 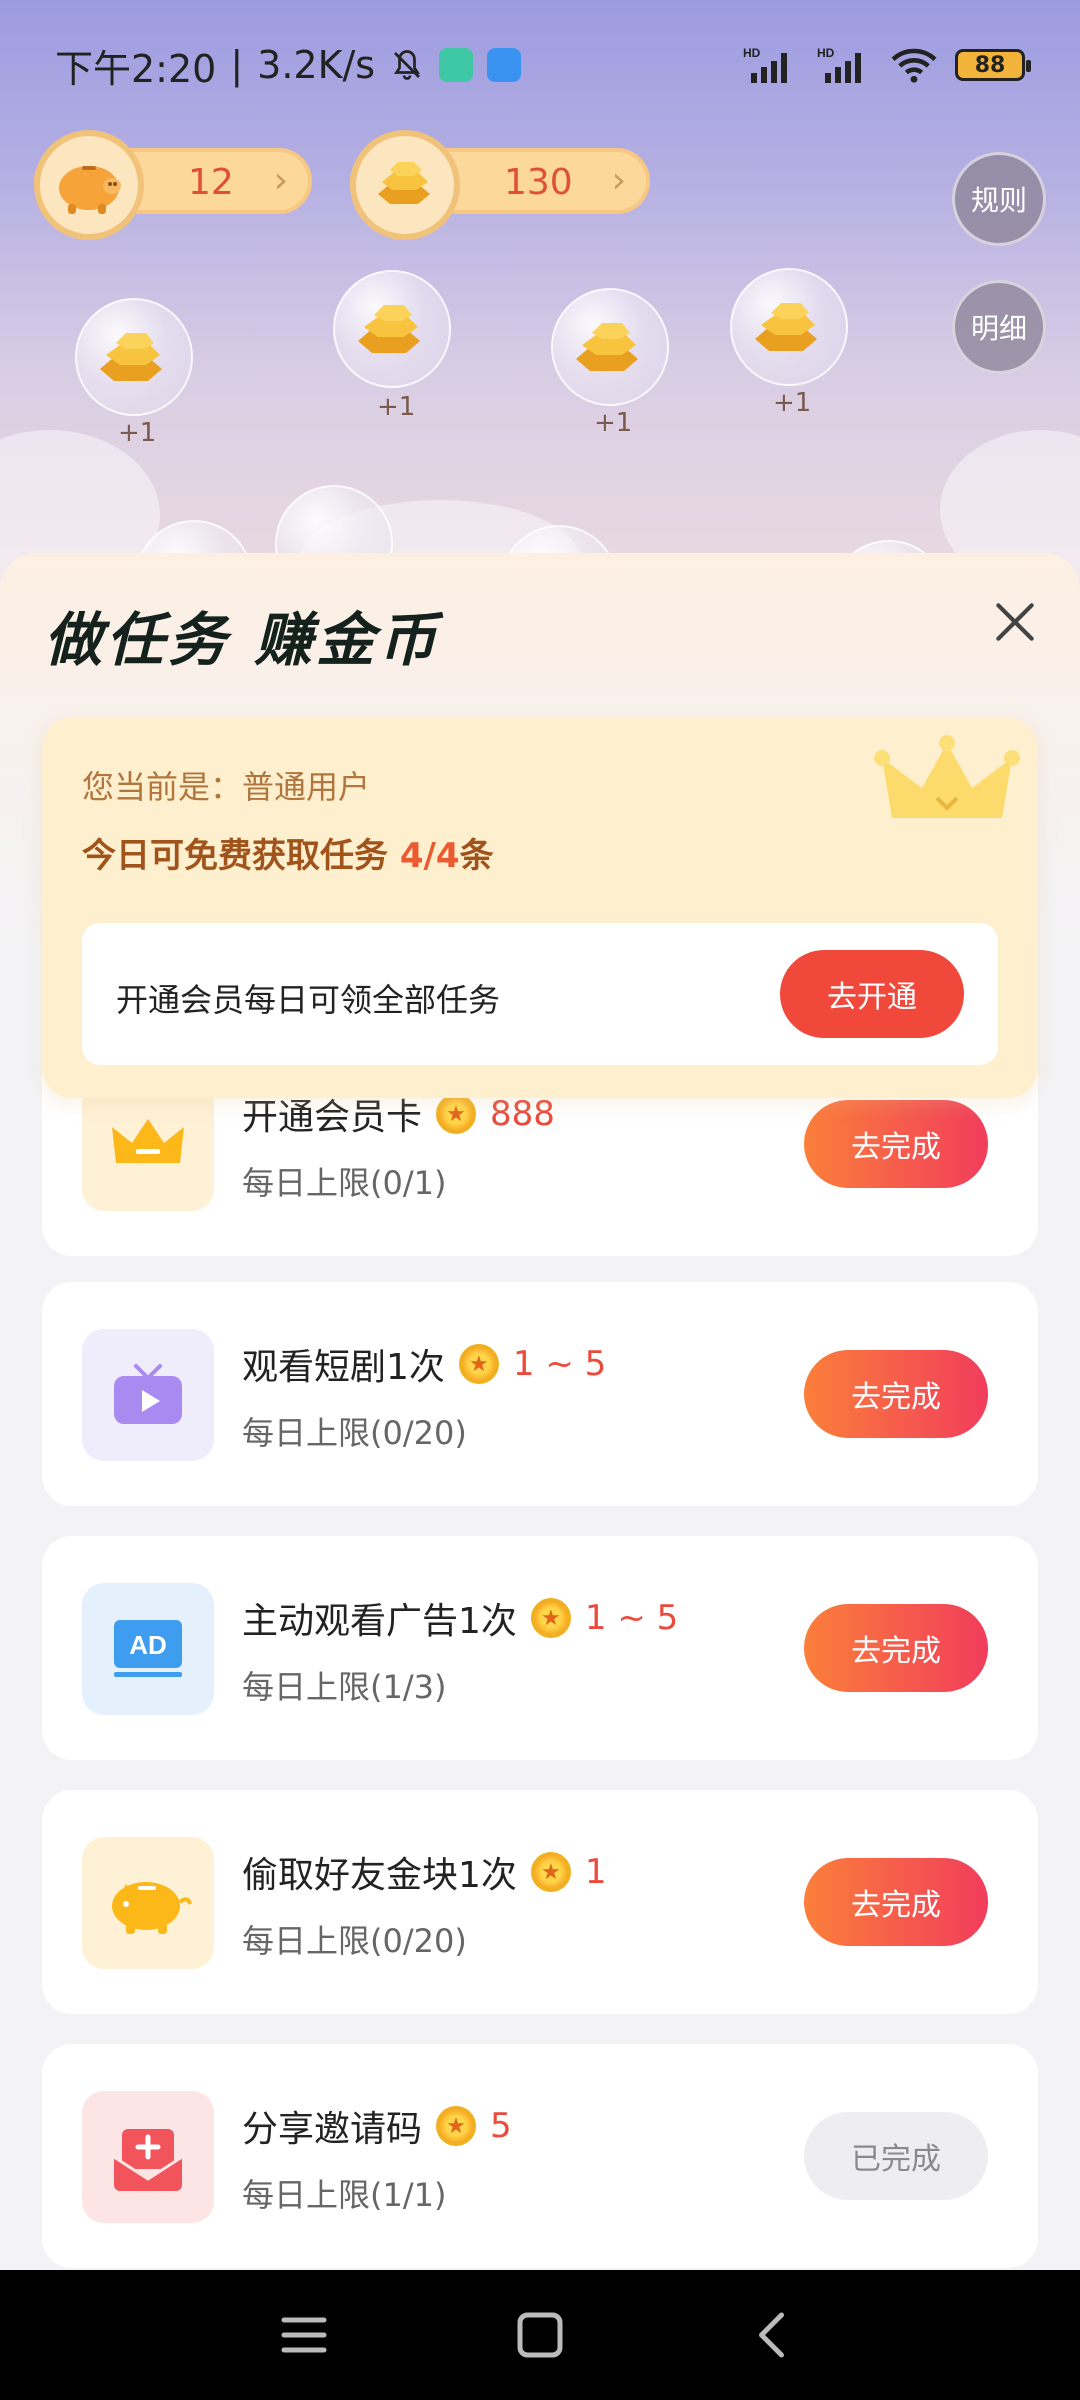 What do you see at coordinates (896, 2156) in the screenshot?
I see `task-done-button: 已完成` at bounding box center [896, 2156].